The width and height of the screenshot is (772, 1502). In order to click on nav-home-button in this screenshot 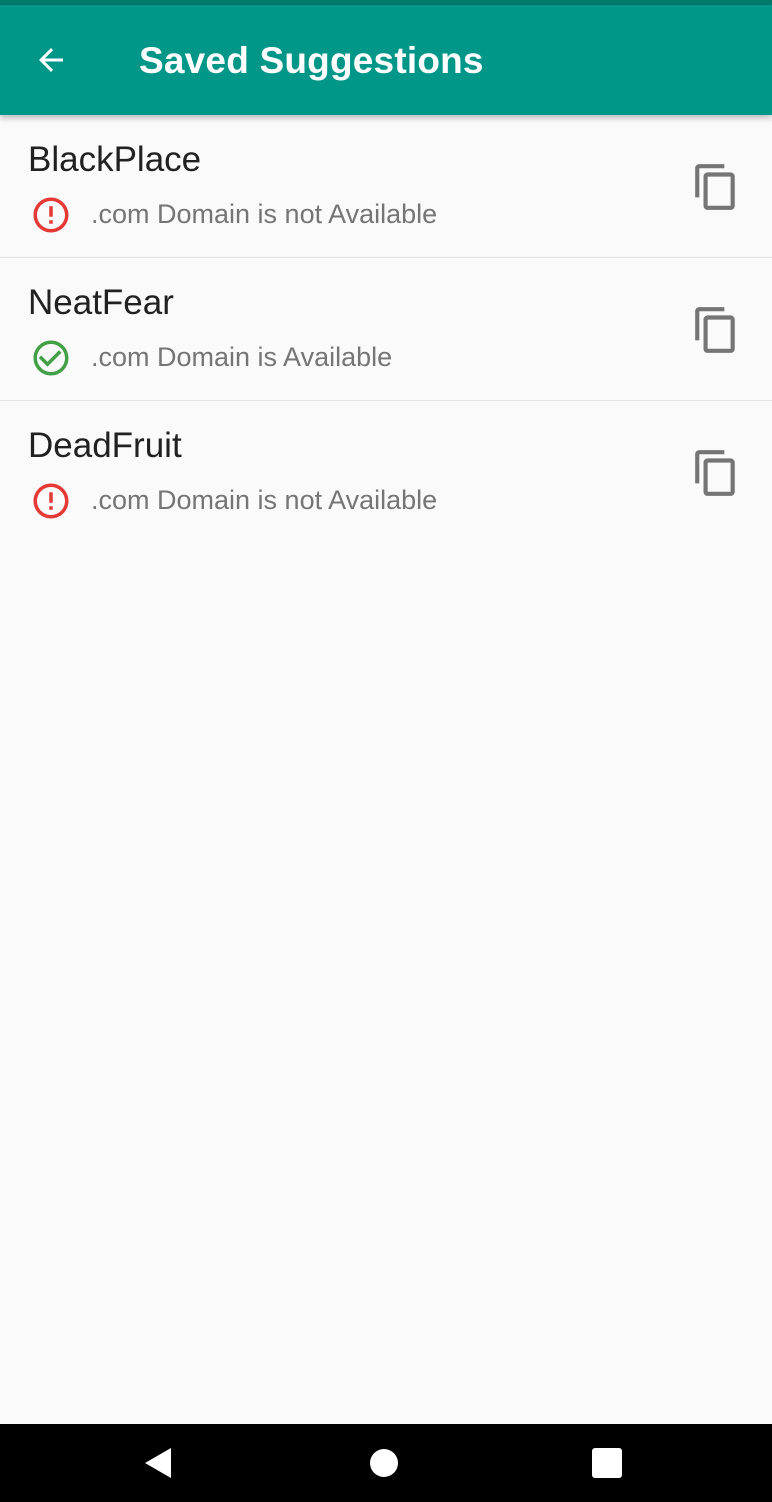, I will do `click(384, 1463)`.